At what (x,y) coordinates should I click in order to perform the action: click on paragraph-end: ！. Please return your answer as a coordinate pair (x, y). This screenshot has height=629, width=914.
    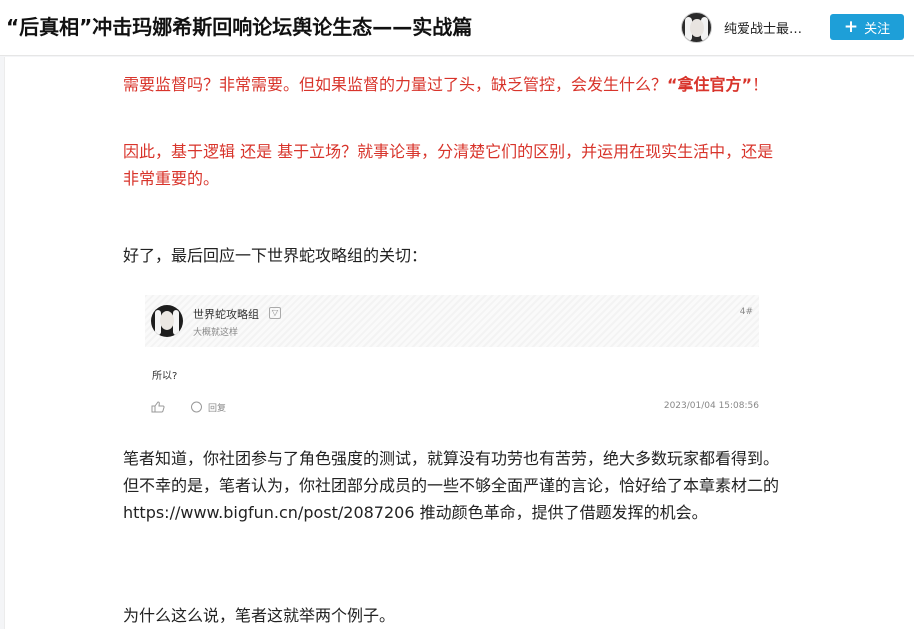
    Looking at the image, I should click on (760, 84).